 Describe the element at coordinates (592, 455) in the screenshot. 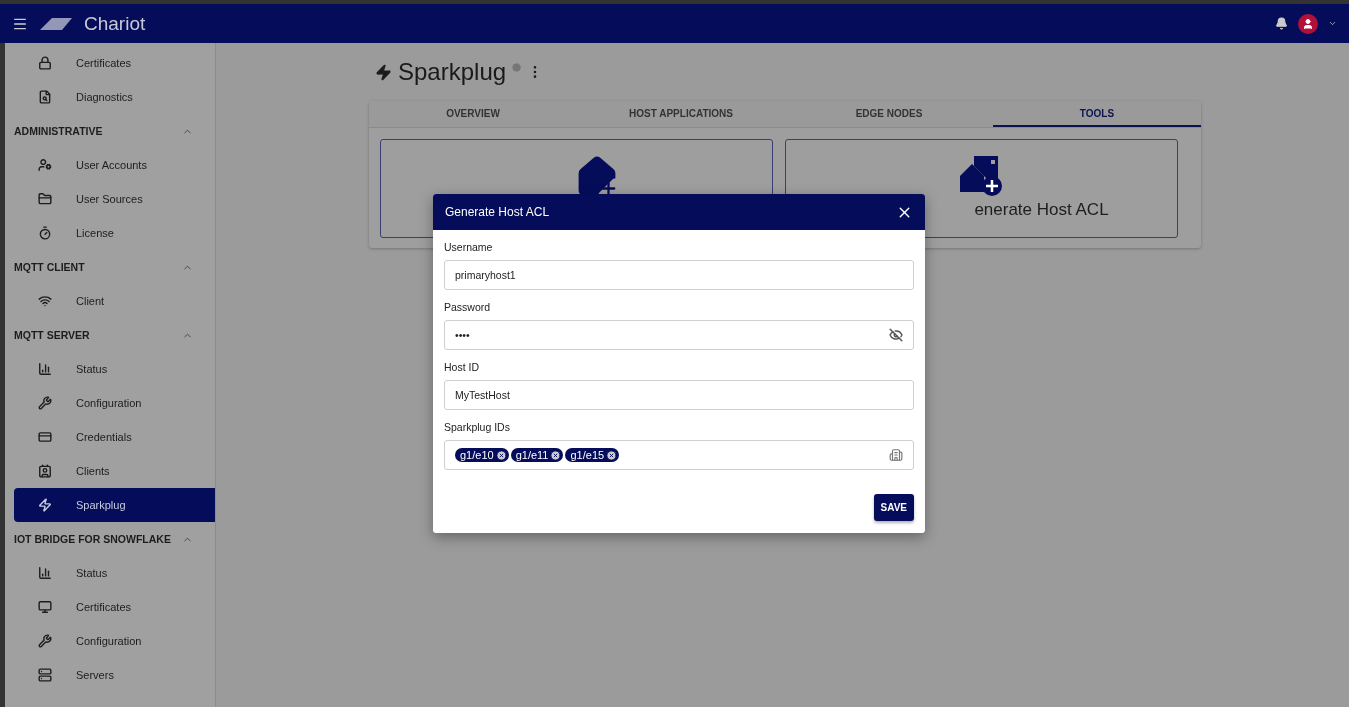

I see `id-chip: g1/e15` at that location.